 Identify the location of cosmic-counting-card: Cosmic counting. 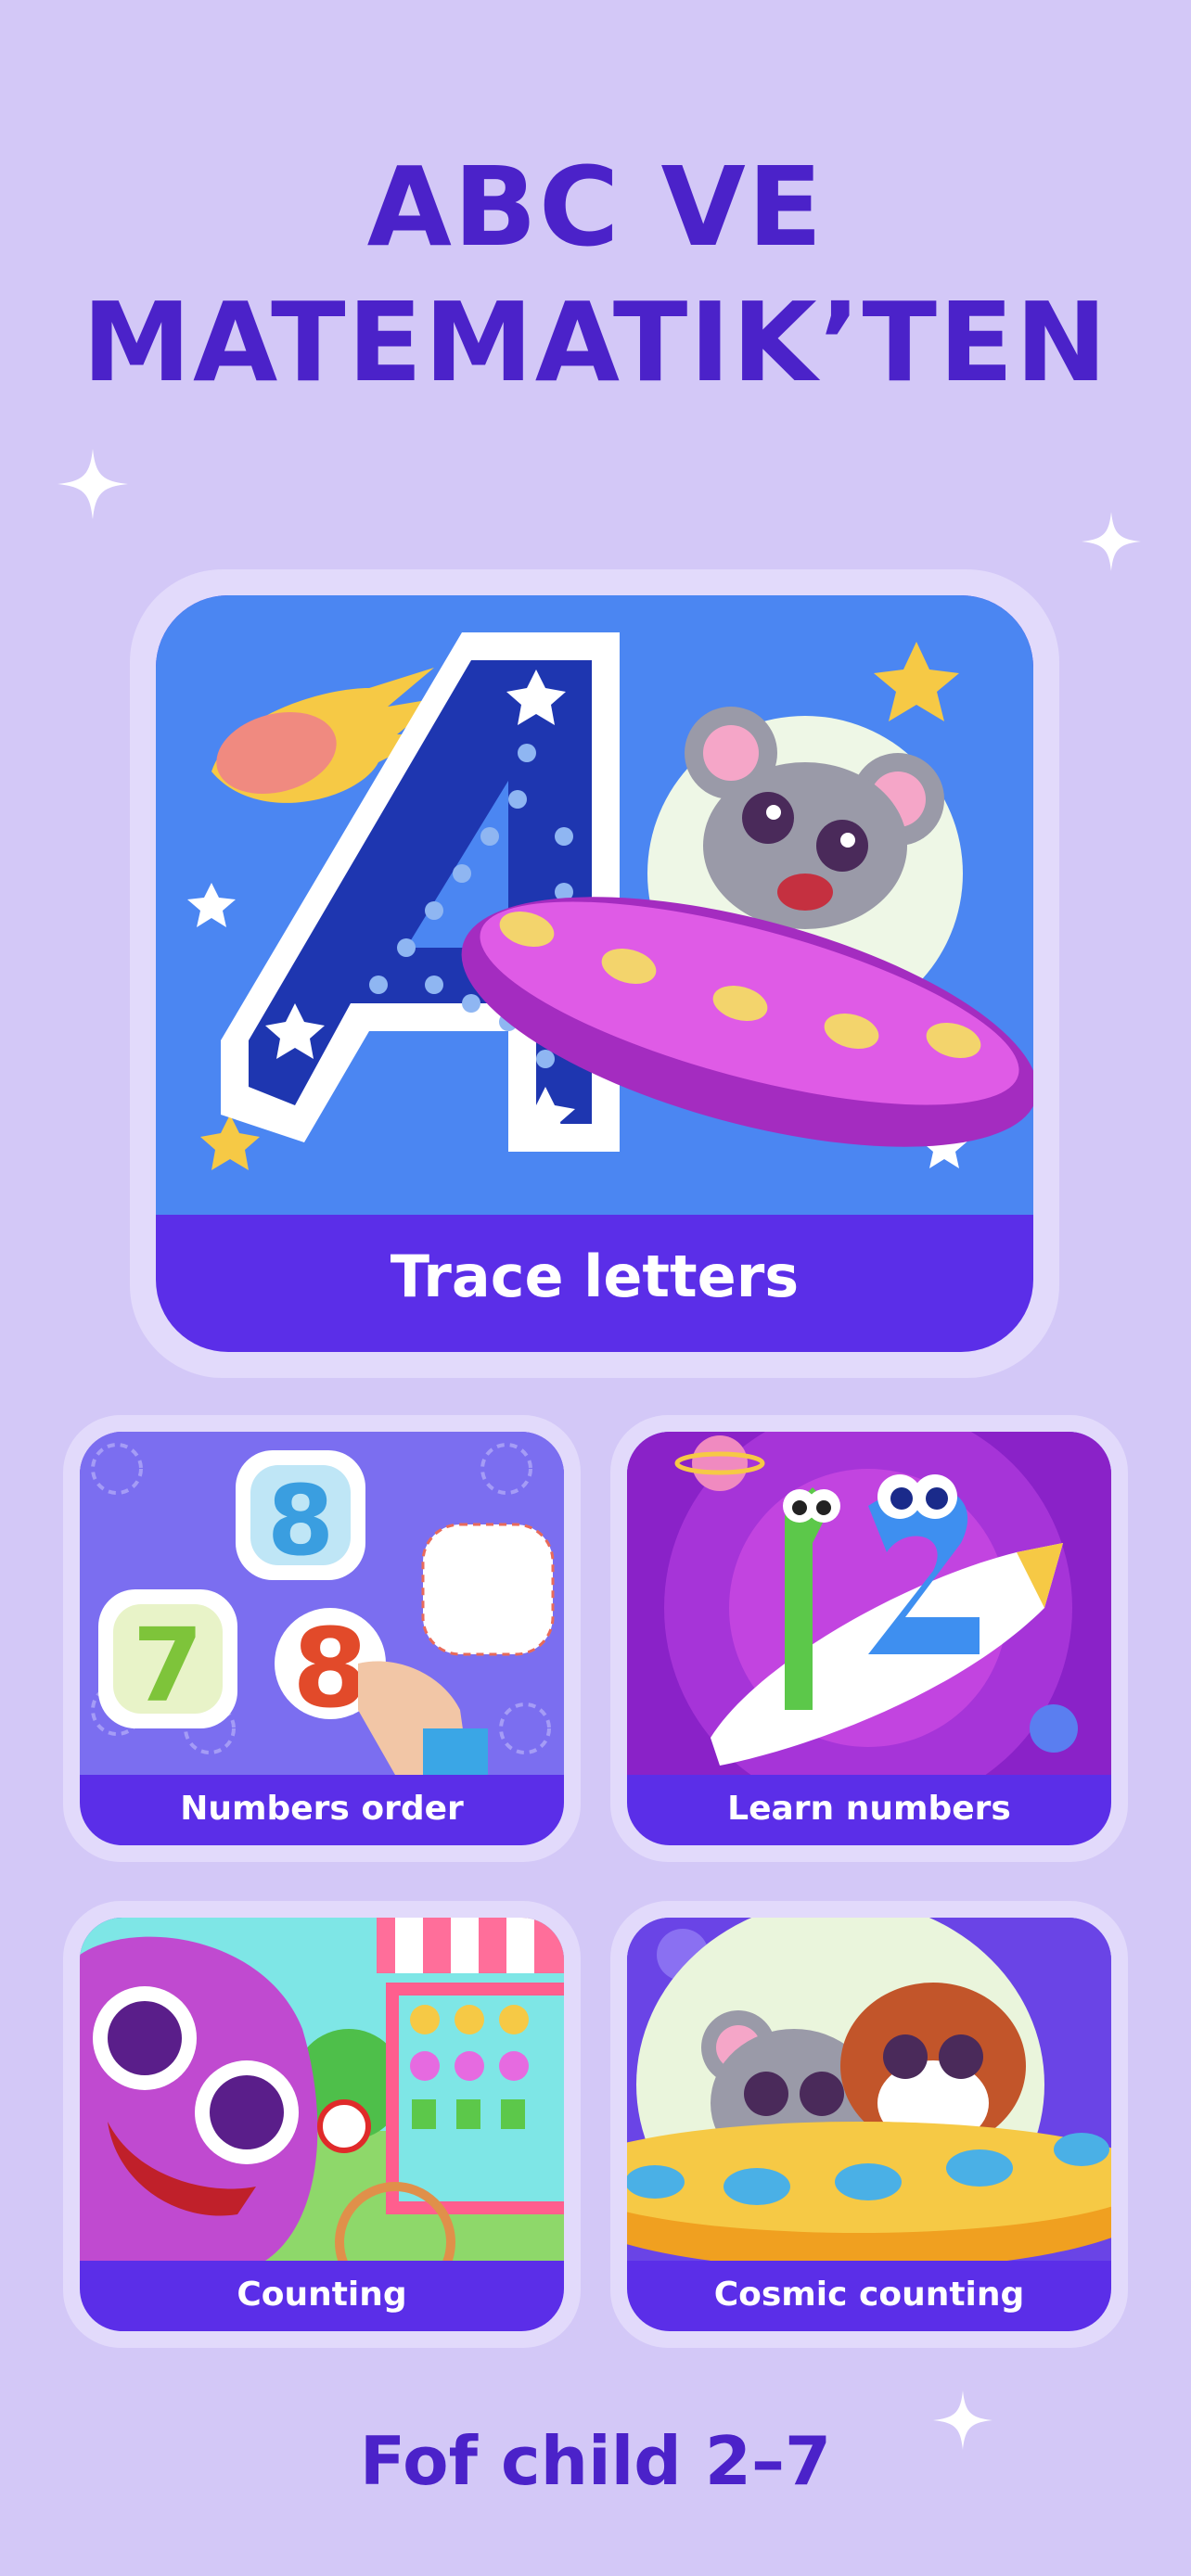
(869, 2125).